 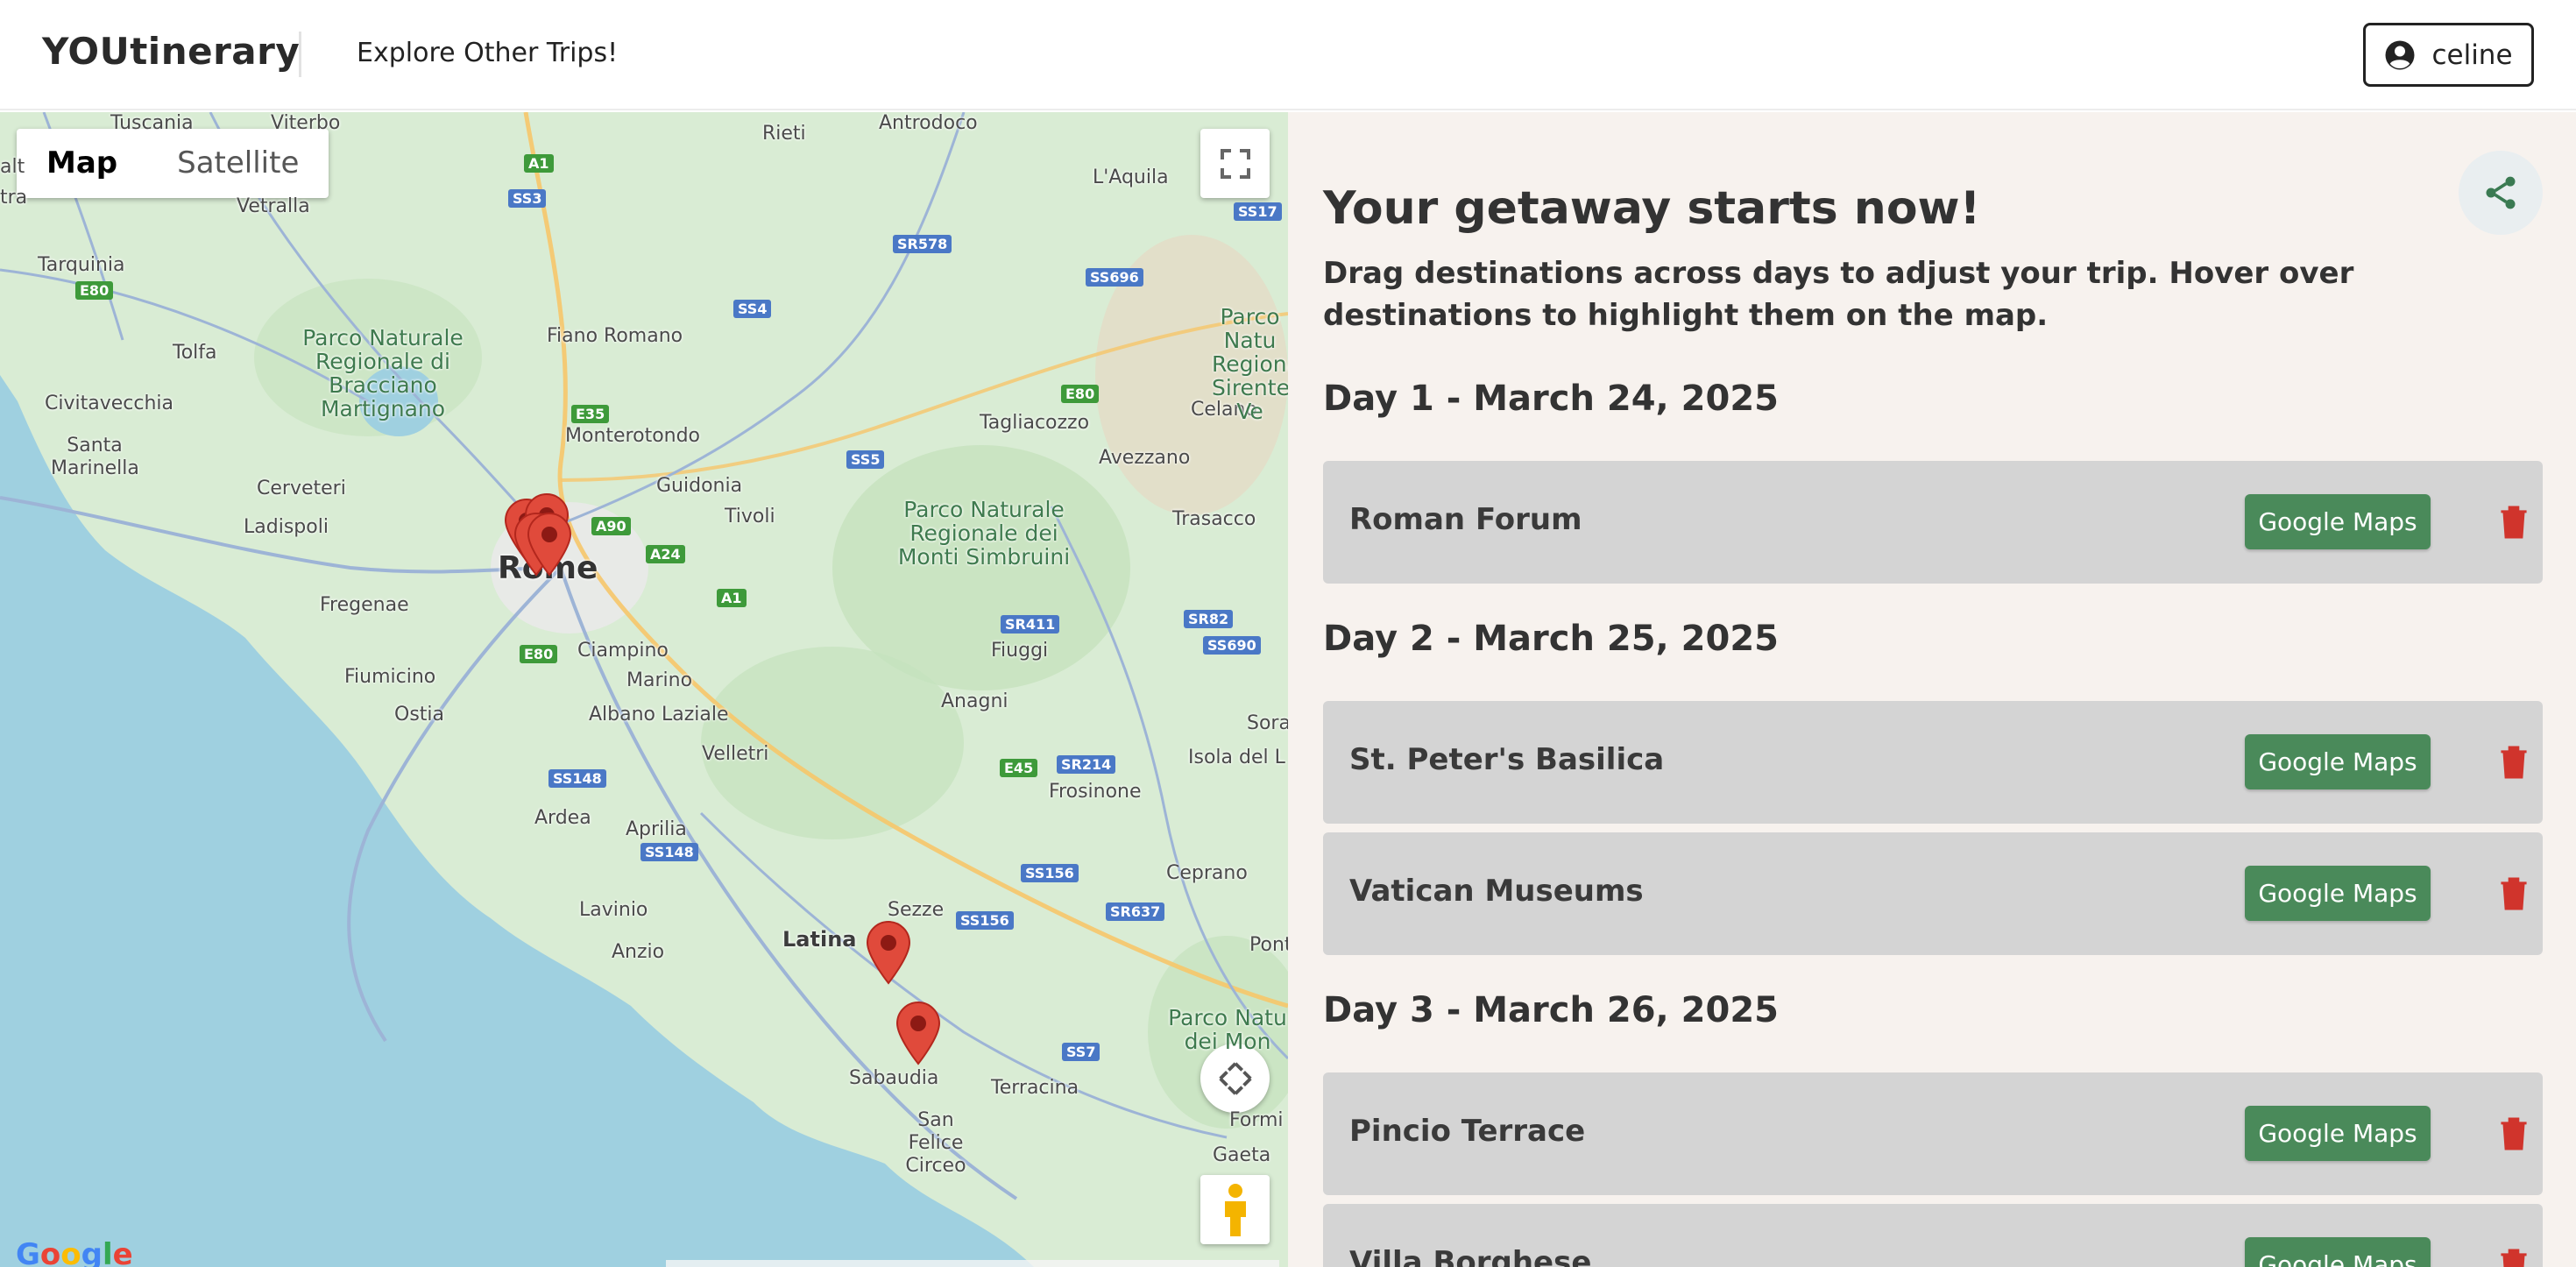 I want to click on header-divider, so click(x=300, y=54).